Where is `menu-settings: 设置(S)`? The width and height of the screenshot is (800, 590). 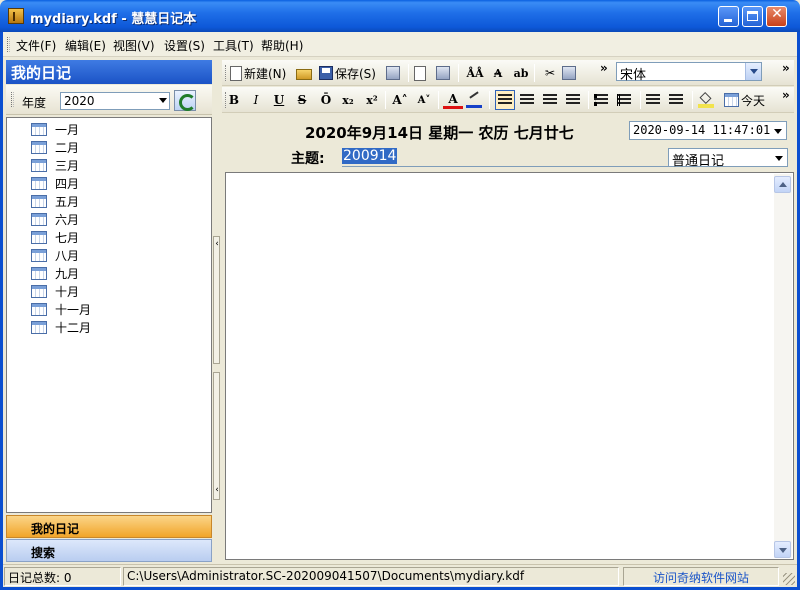
menu-settings: 设置(S) is located at coordinates (184, 45).